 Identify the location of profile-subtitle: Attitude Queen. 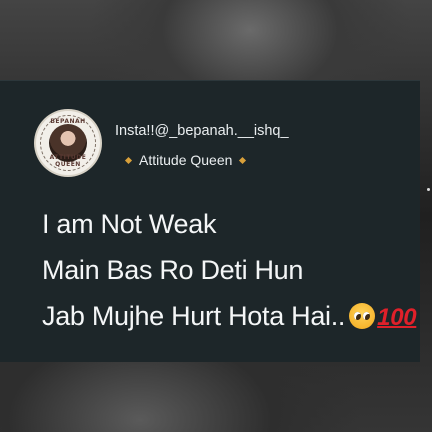
(185, 160).